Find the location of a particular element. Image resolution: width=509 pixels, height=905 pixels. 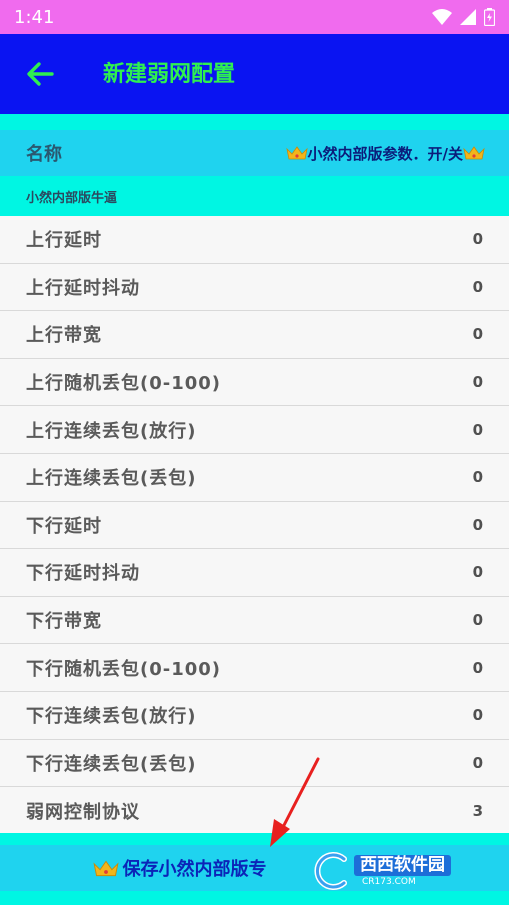

item-label: 上行带宽 is located at coordinates (64, 336).